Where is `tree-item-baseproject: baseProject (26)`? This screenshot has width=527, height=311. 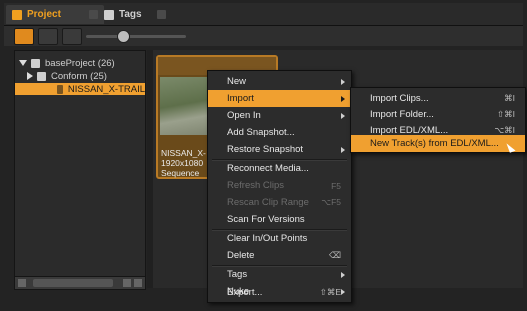
tree-item-baseproject: baseProject (26) is located at coordinates (67, 63).